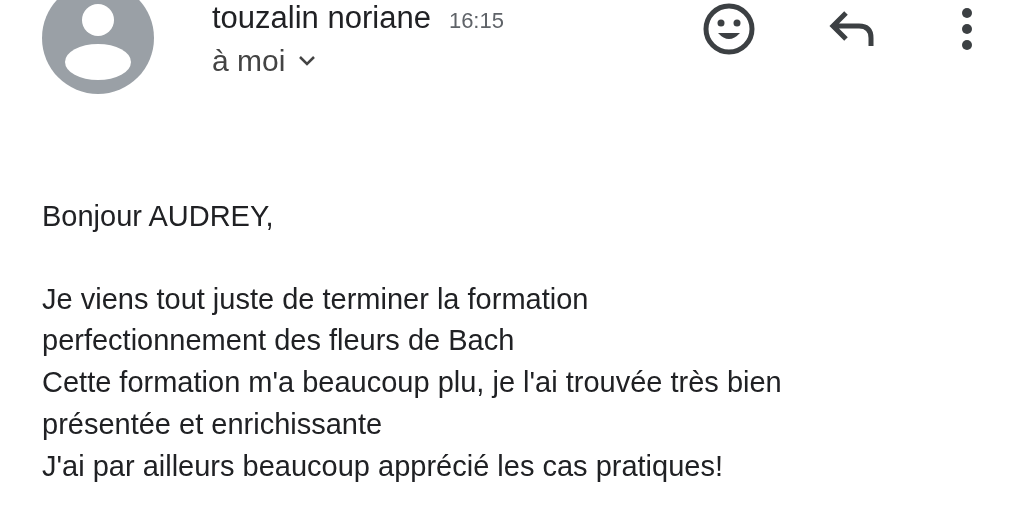  What do you see at coordinates (158, 216) in the screenshot?
I see `greeting-text: Bonjour AUDREY,` at bounding box center [158, 216].